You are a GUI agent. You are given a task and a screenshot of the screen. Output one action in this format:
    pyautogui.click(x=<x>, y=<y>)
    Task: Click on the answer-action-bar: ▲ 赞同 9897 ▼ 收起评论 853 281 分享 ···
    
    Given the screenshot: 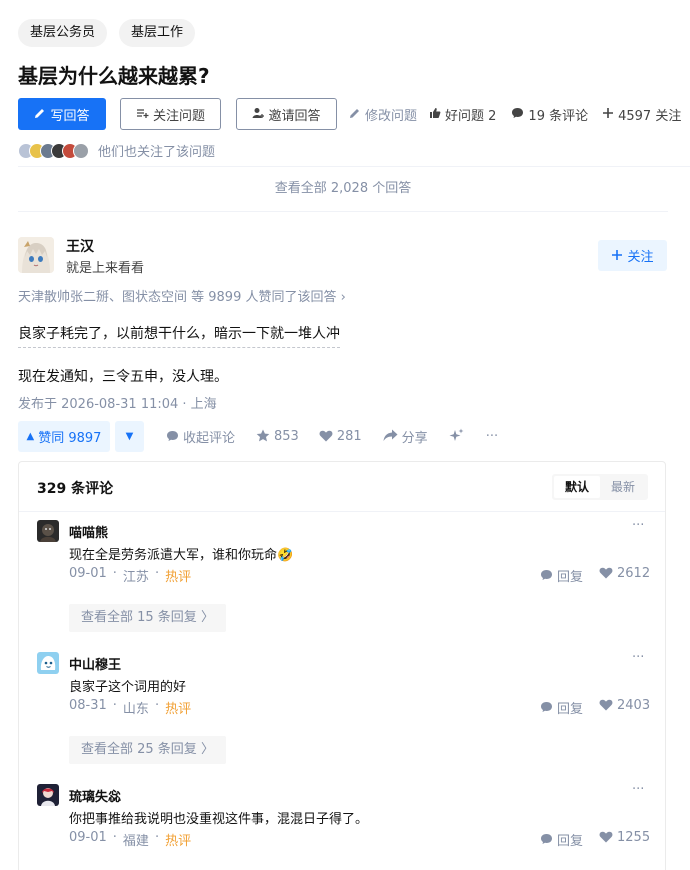 What is the action you would take?
    pyautogui.click(x=258, y=436)
    